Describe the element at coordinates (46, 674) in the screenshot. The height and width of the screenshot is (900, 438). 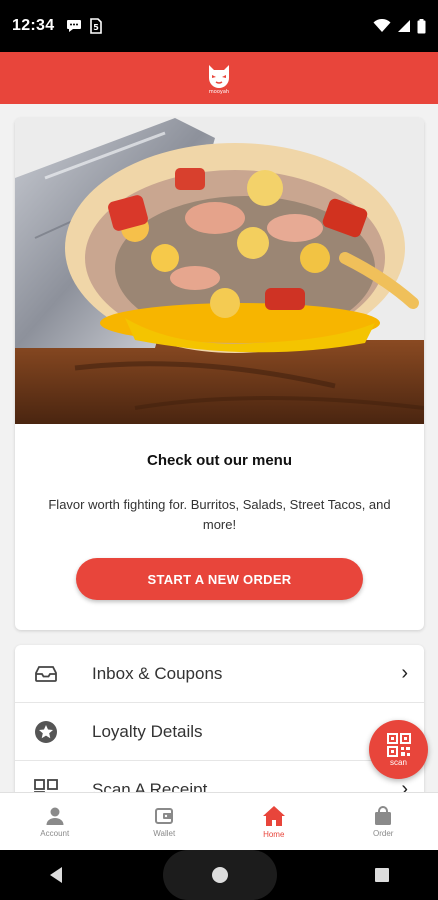
I see `inbox-icon` at that location.